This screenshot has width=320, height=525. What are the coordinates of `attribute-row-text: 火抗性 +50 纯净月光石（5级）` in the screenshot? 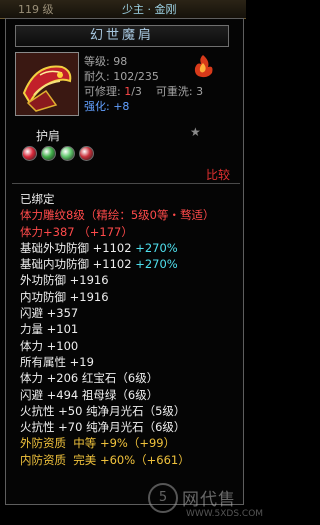 It's located at (103, 410).